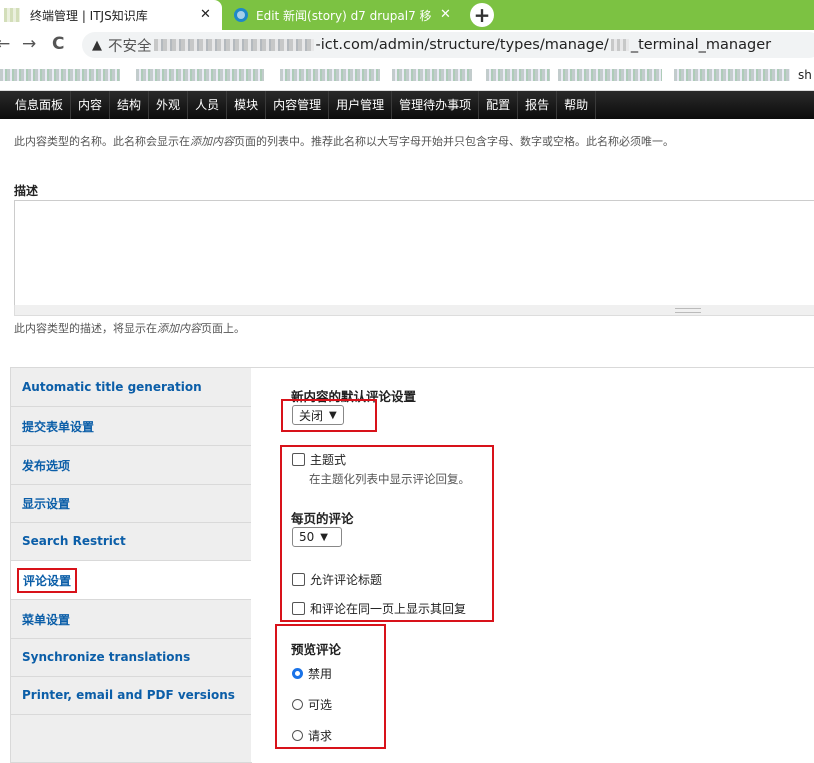 This screenshot has height=763, width=814. I want to click on forward-icon: →, so click(29, 44).